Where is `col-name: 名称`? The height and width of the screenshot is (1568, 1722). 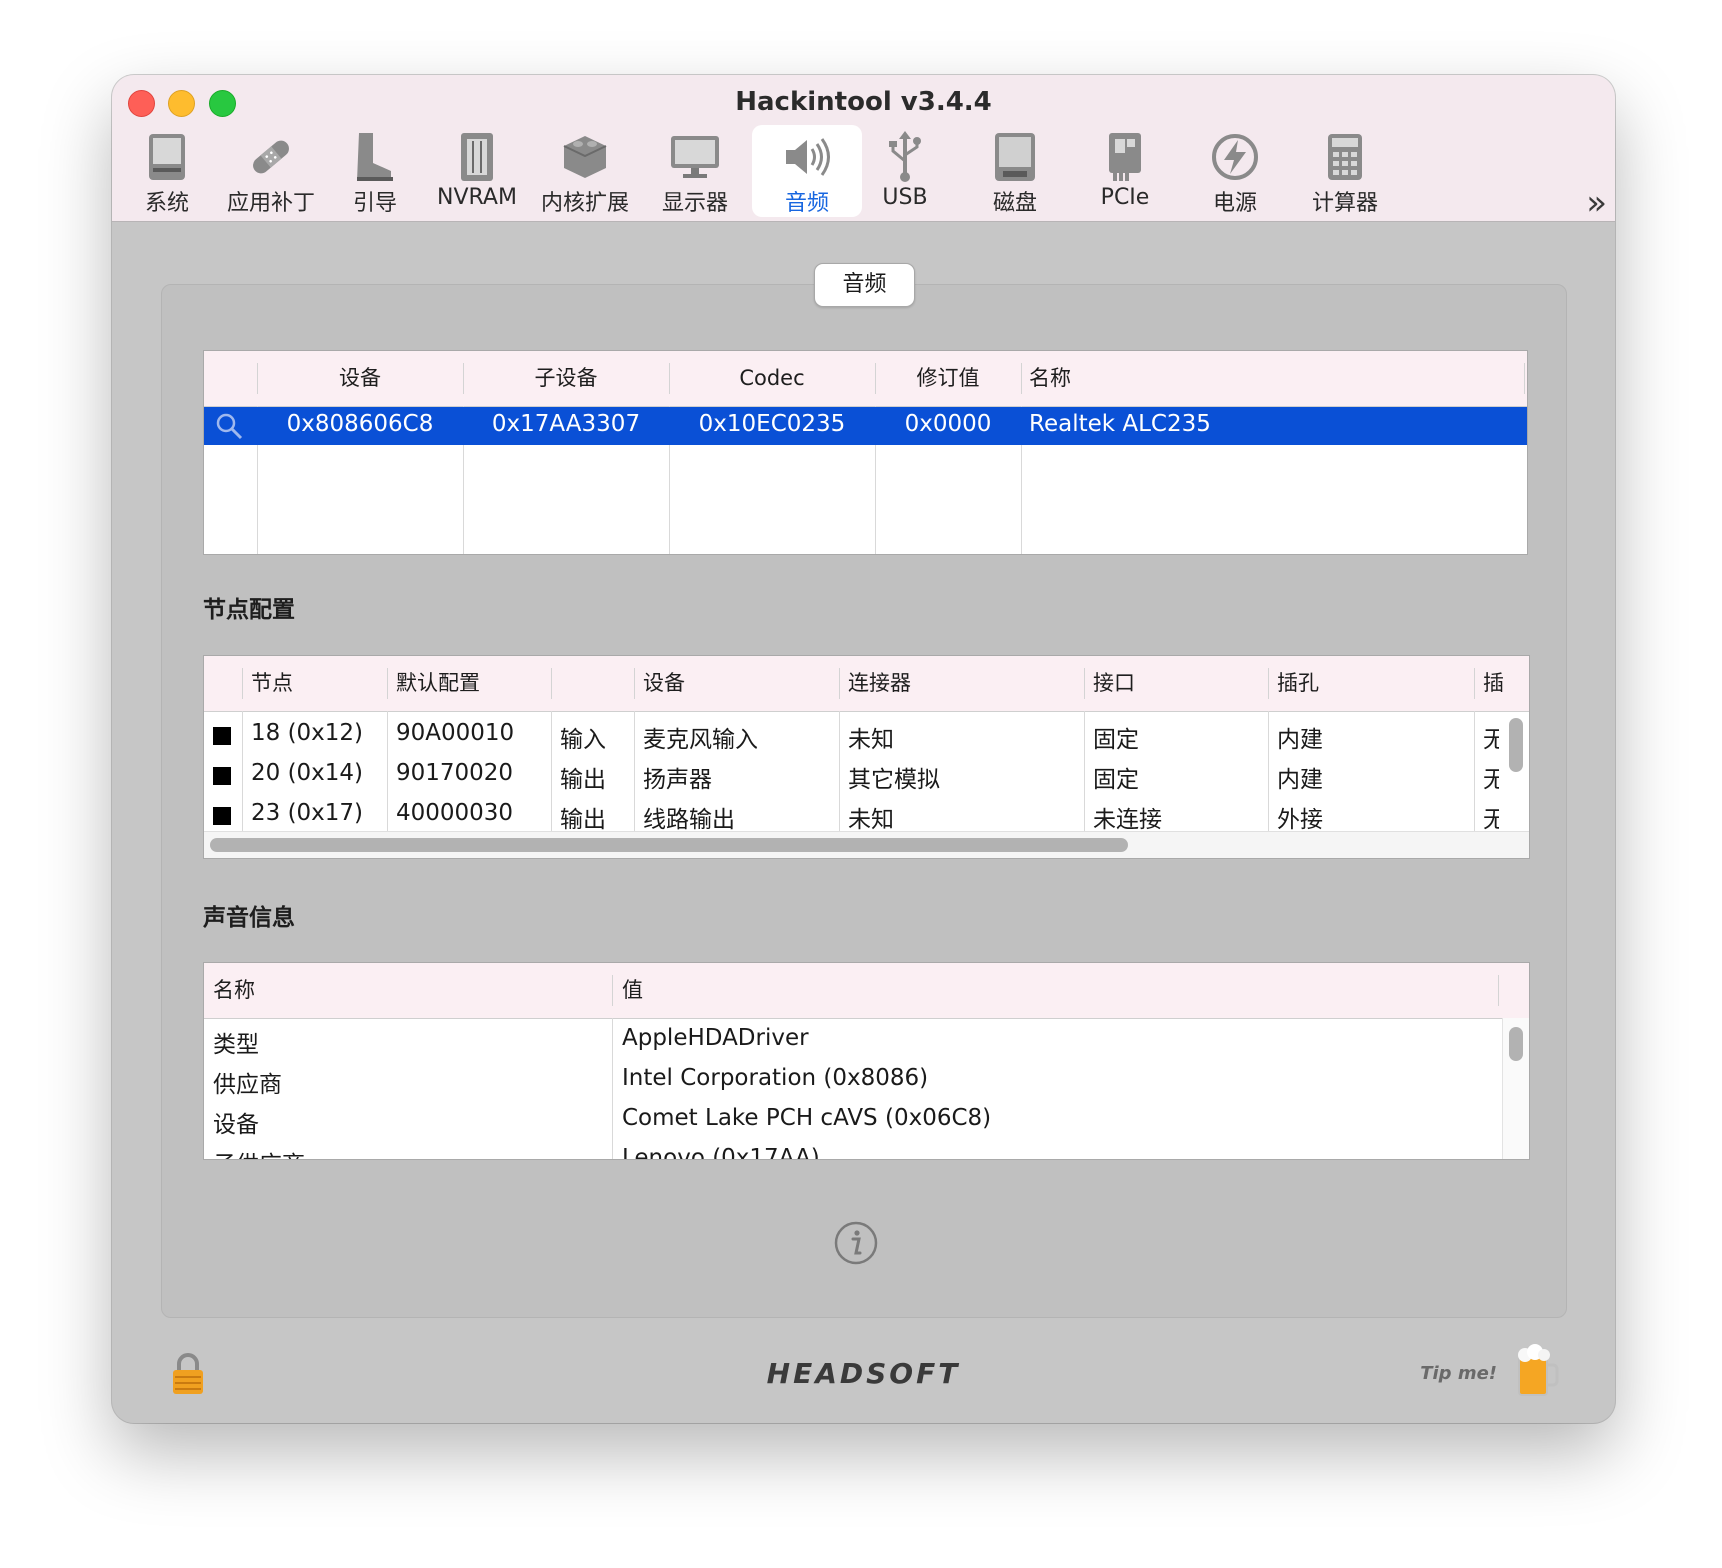 col-name: 名称 is located at coordinates (1229, 378).